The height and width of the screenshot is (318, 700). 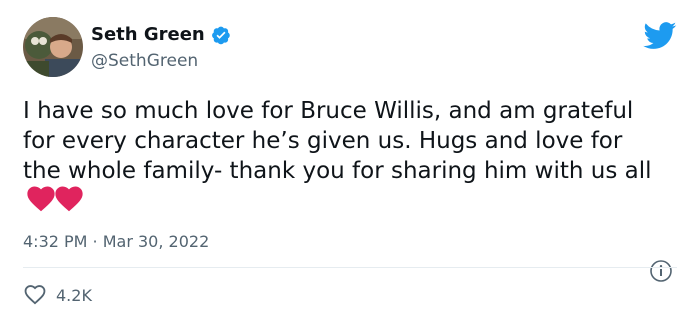 What do you see at coordinates (660, 36) in the screenshot?
I see `twitter-bird-icon` at bounding box center [660, 36].